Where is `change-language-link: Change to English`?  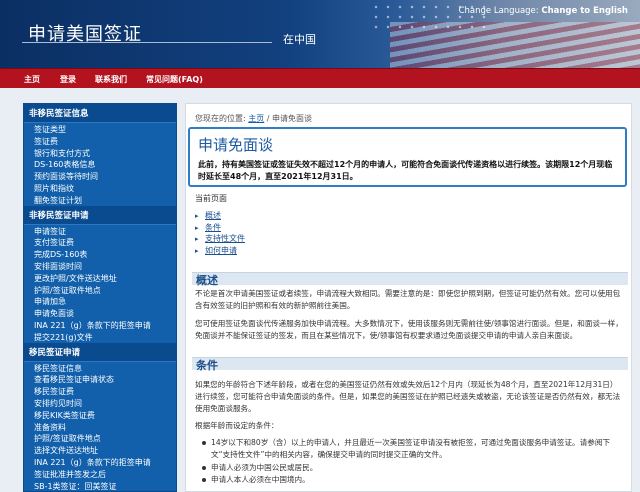
change-language-link: Change to English is located at coordinates (584, 11).